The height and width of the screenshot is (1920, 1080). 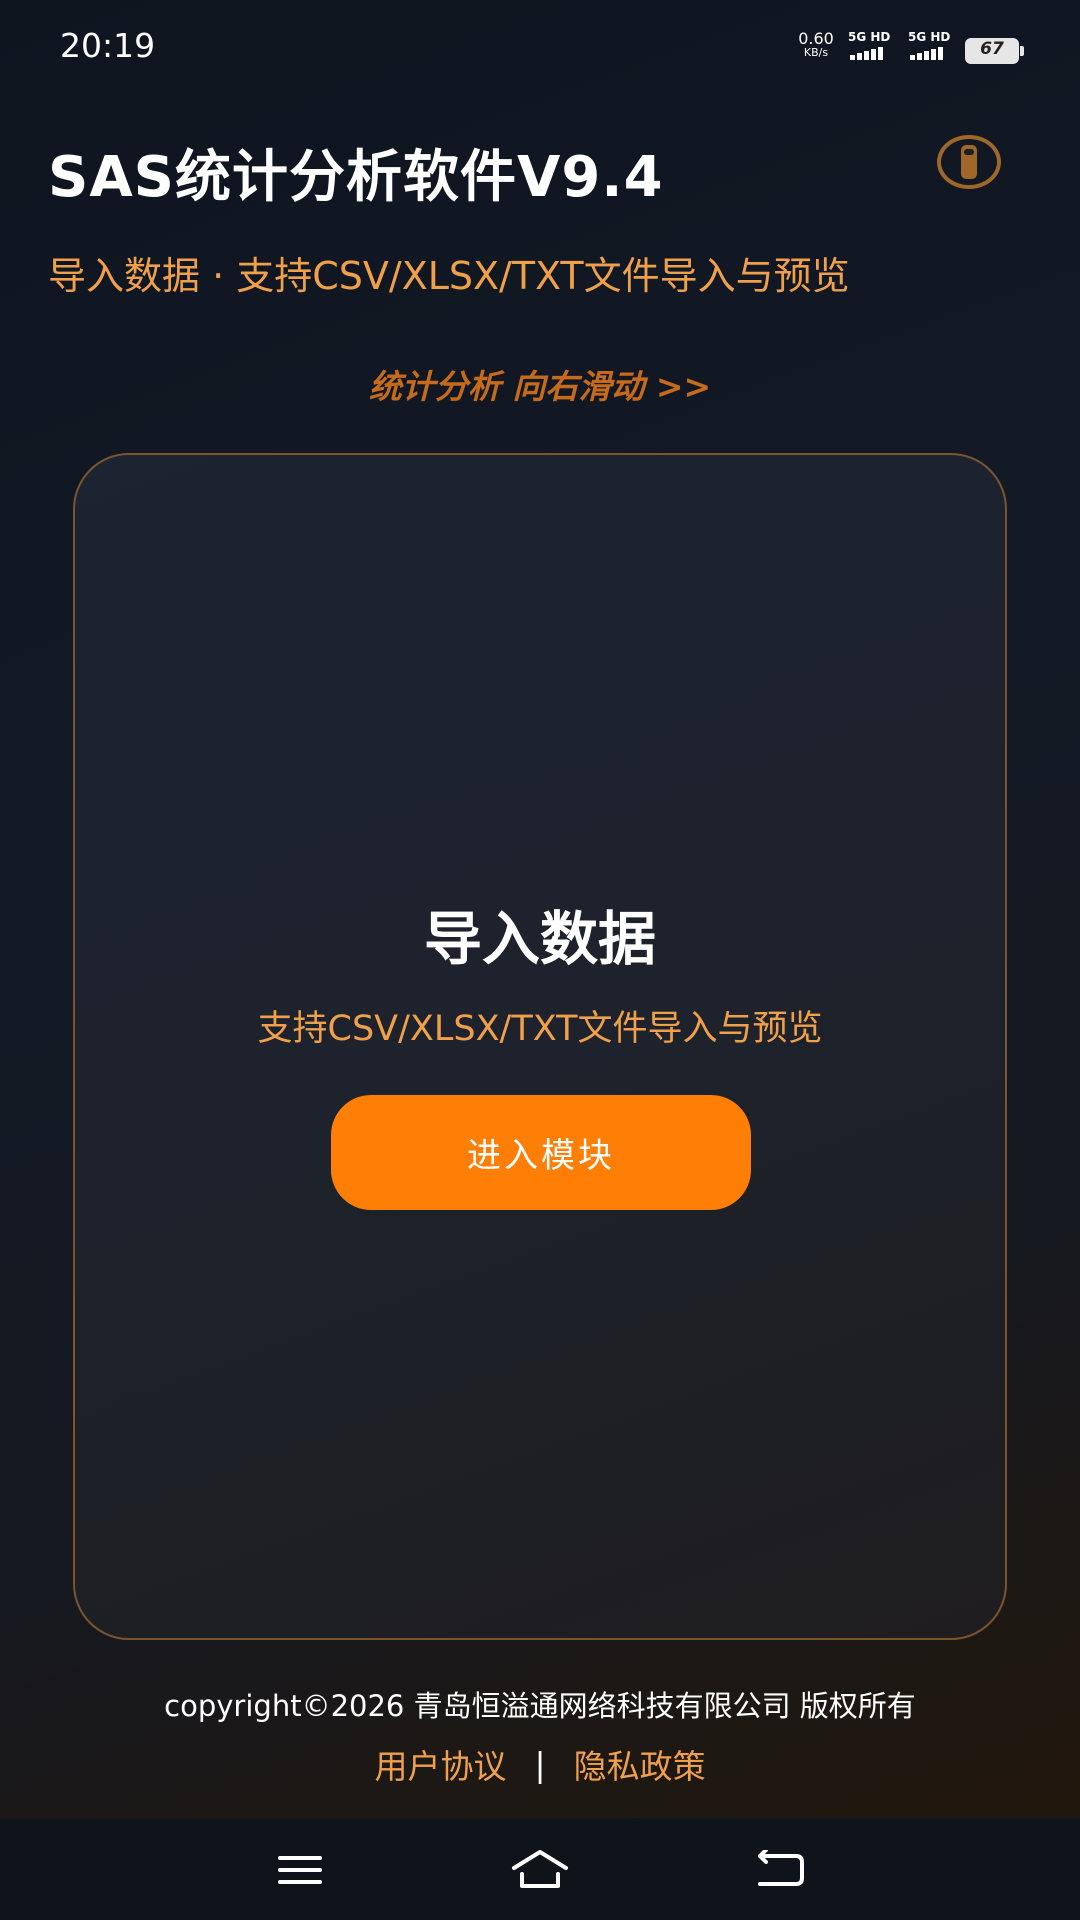 What do you see at coordinates (929, 37) in the screenshot?
I see `sim2-label: 5G HD` at bounding box center [929, 37].